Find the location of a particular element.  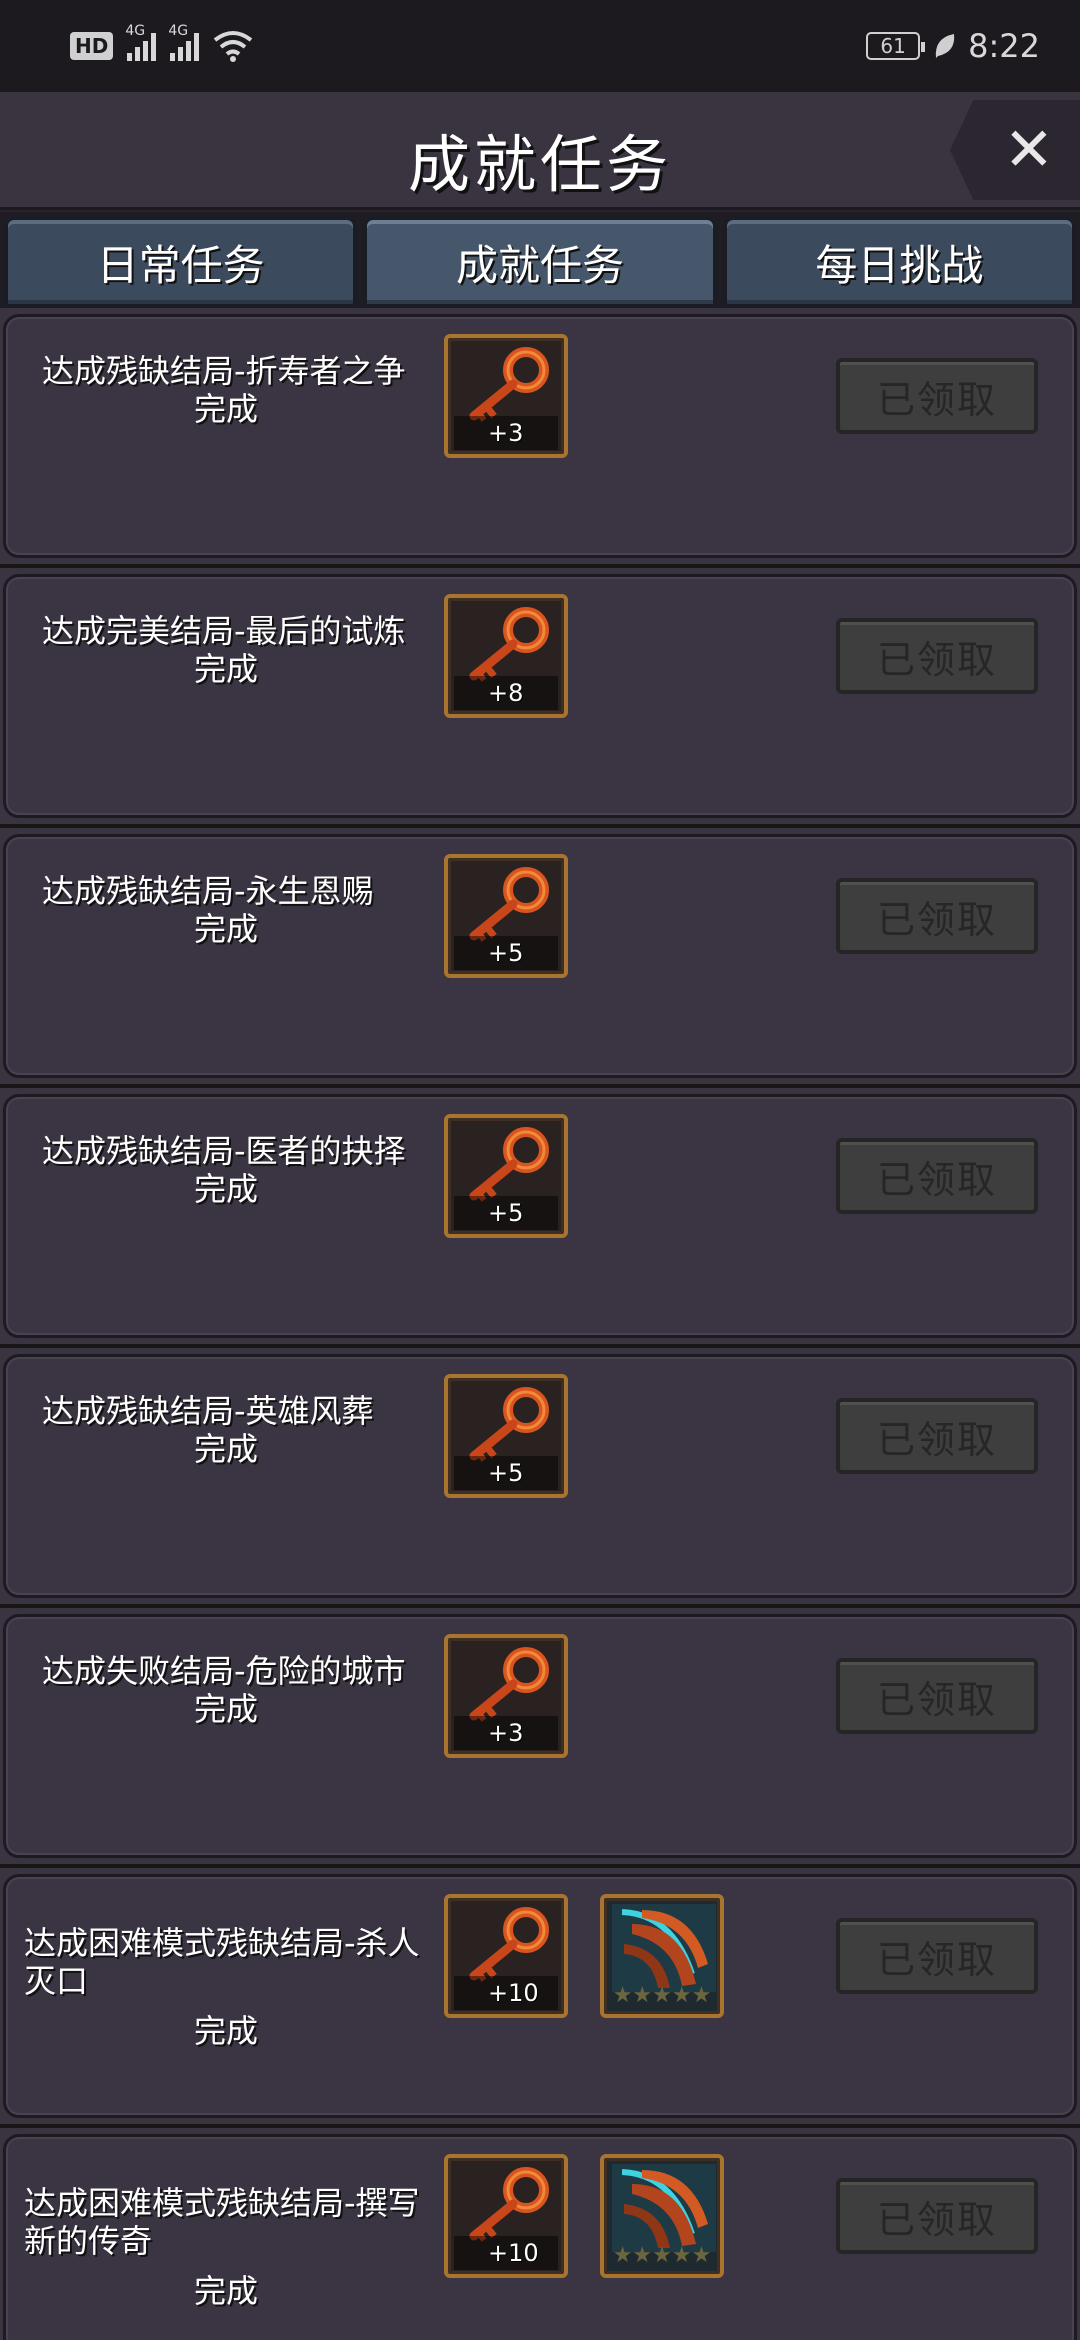

task-title: 达成残缺结局-英雄风葬 is located at coordinates (208, 1411).